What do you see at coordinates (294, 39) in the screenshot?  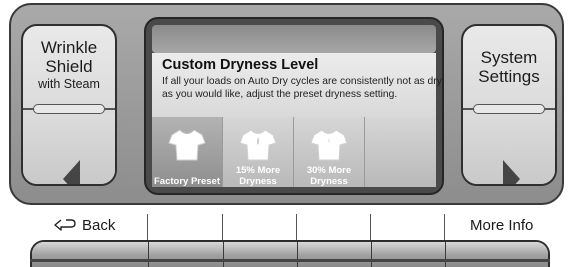 I see `screen-header-bar` at bounding box center [294, 39].